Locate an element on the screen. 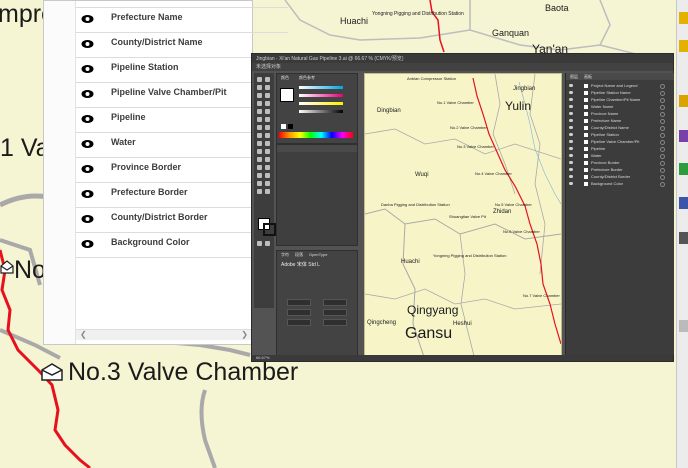 The width and height of the screenshot is (688, 468). eyedropper-tool-icon is located at coordinates (259, 159).